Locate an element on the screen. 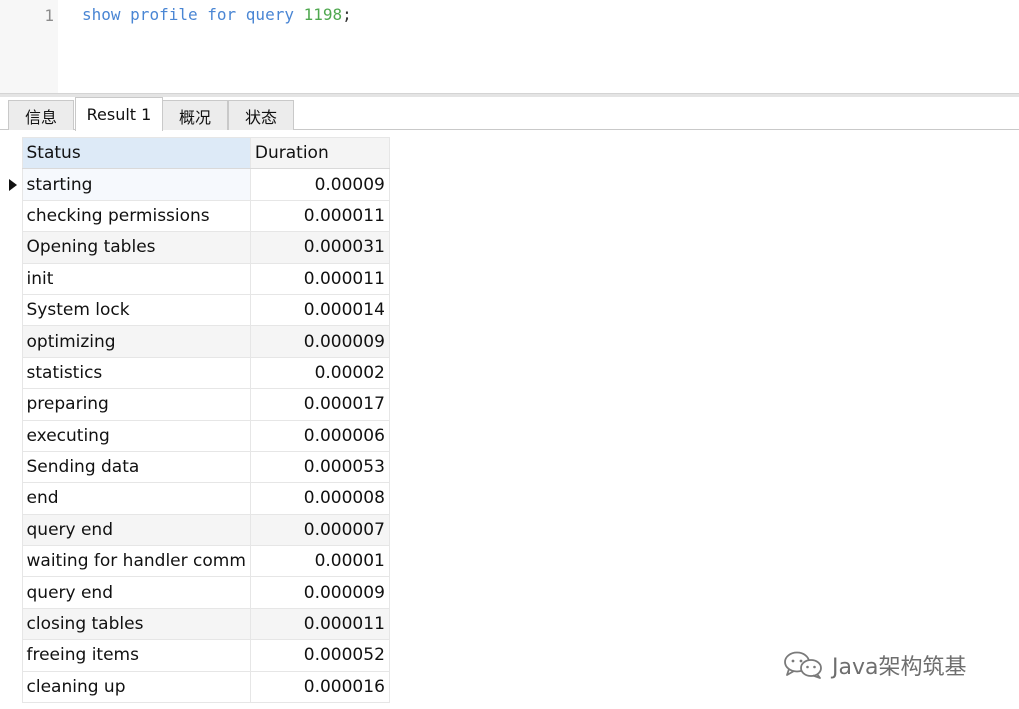 Image resolution: width=1019 pixels, height=709 pixels. duration-cell: 0.000006 is located at coordinates (319, 435).